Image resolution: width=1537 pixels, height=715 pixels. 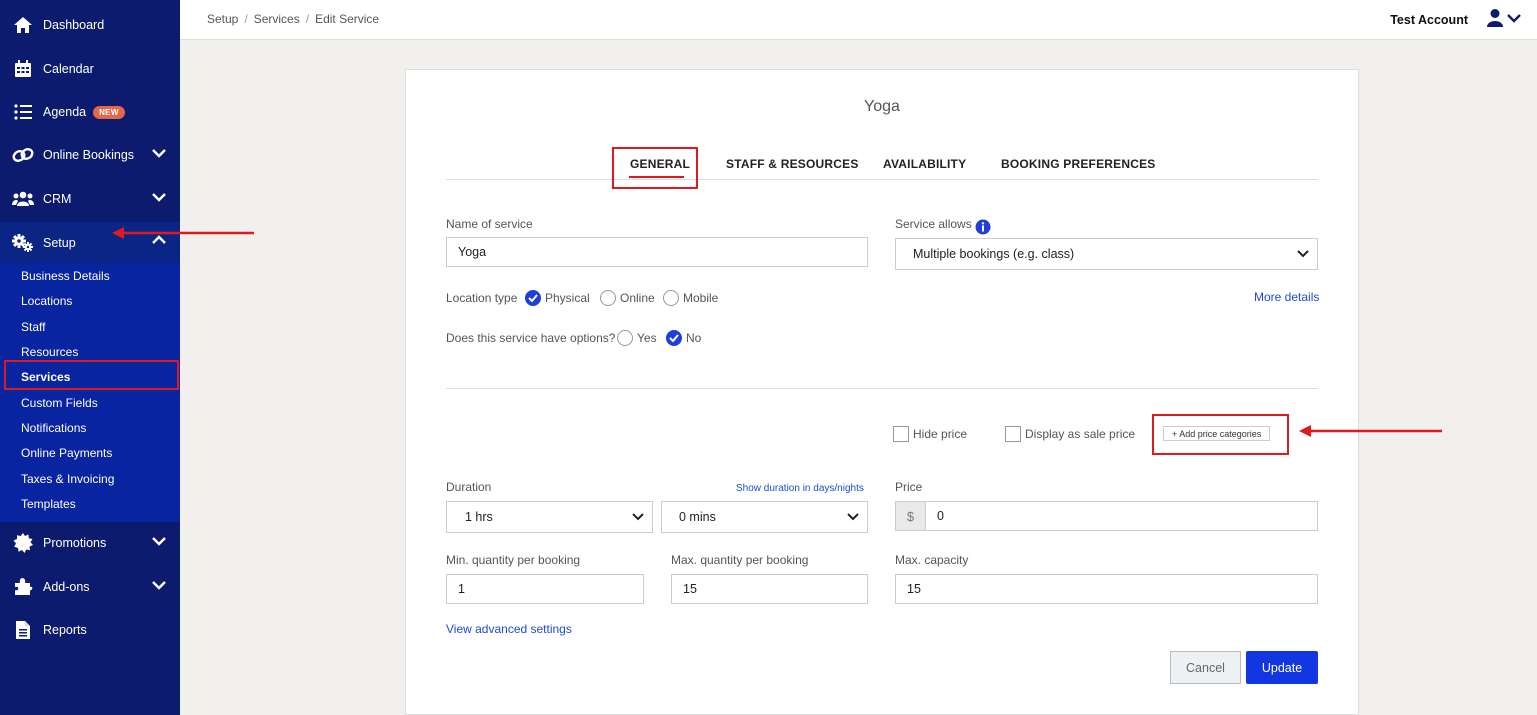 I want to click on user-icon, so click(x=1504, y=18).